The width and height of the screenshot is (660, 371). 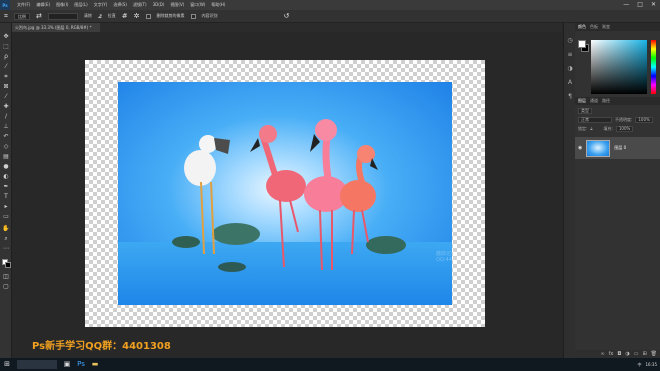 I want to click on reset-icon: ↺, so click(x=287, y=16).